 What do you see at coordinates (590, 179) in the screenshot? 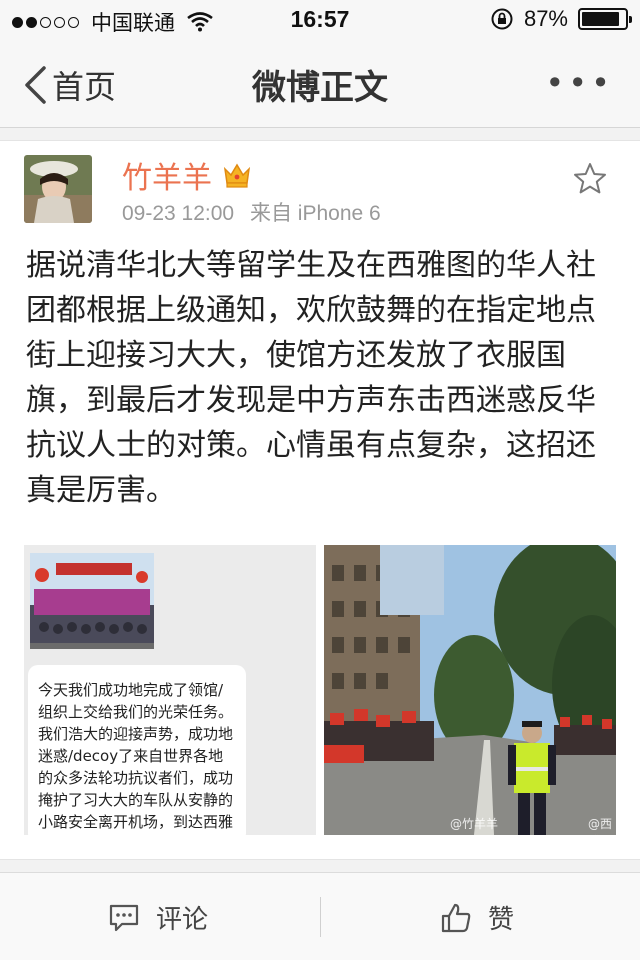
I see `favorite-star-icon` at bounding box center [590, 179].